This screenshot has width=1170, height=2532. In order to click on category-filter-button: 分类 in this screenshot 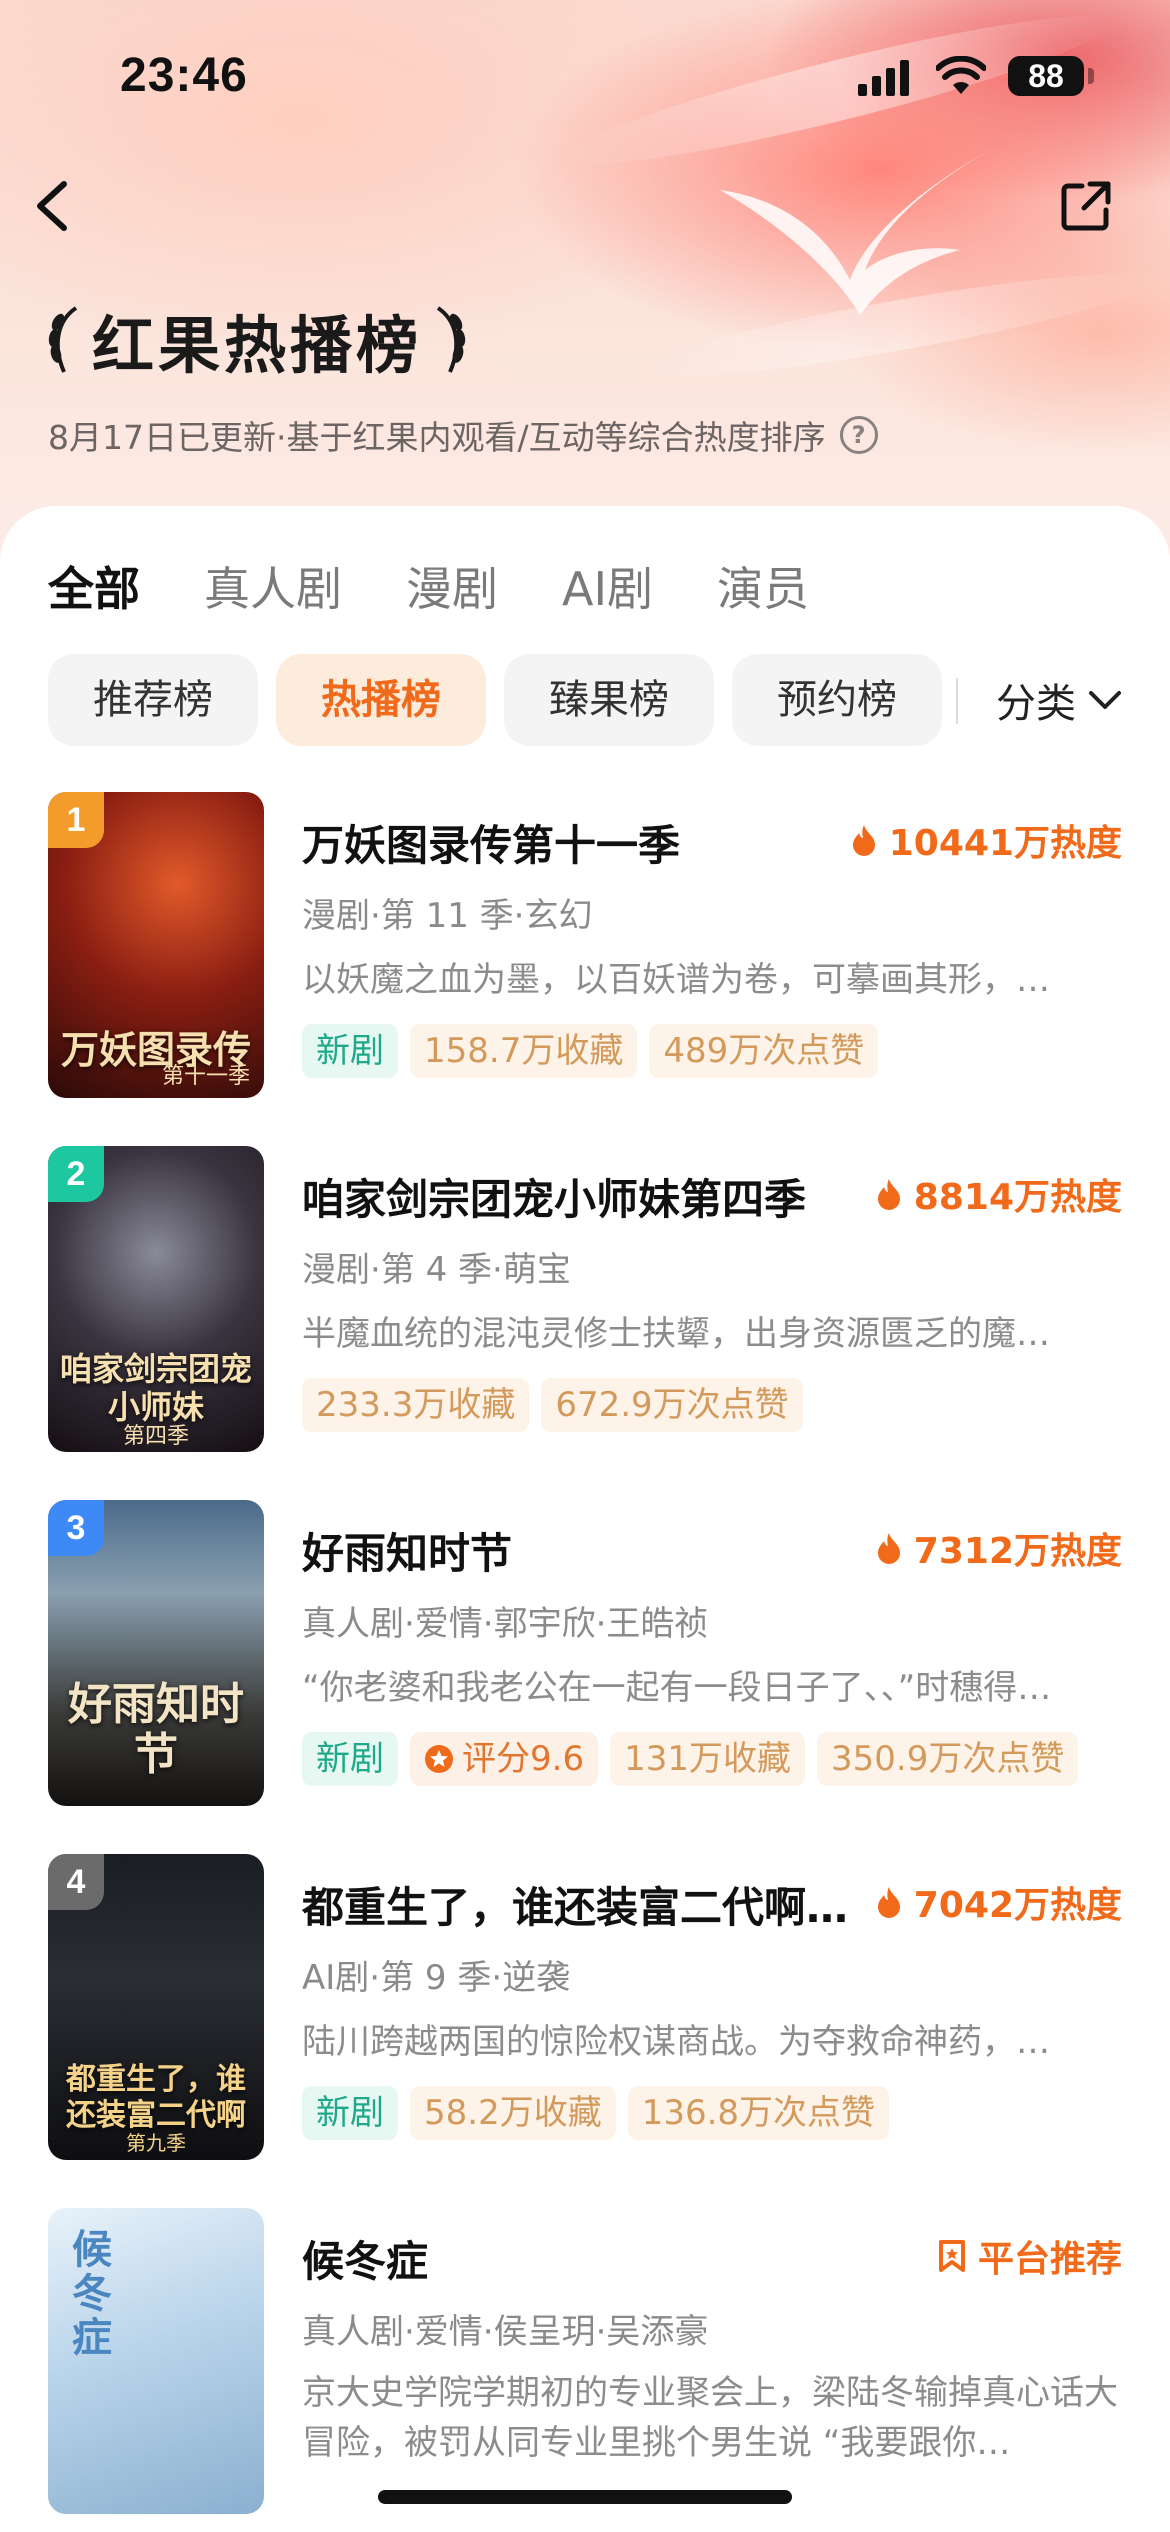, I will do `click(1059, 700)`.